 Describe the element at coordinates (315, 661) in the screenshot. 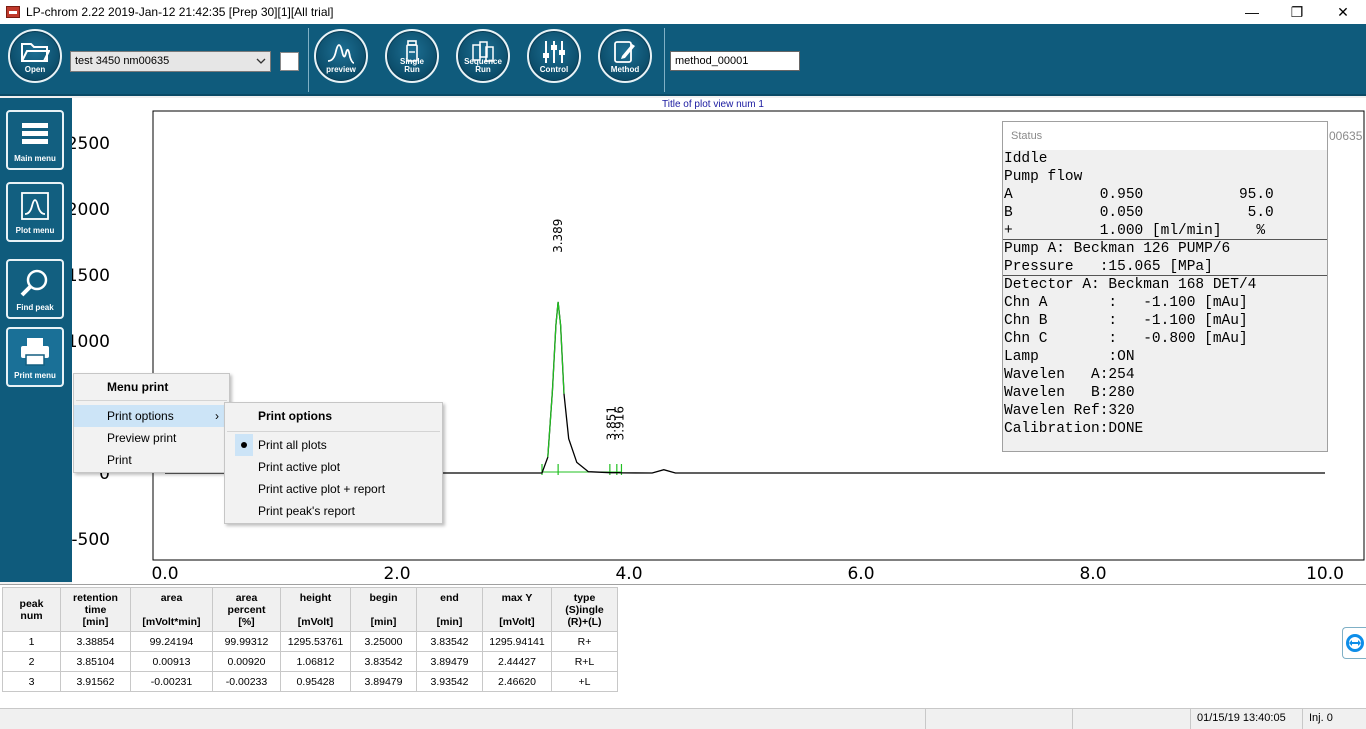

I see `table-cell: 1.06812` at that location.